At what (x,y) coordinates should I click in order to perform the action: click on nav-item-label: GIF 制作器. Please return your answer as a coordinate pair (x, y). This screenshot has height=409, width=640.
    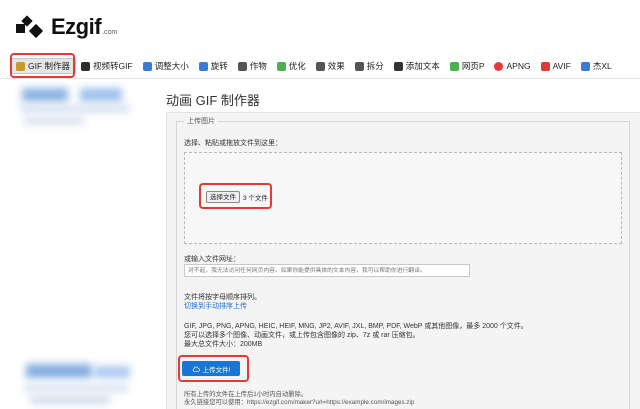
    Looking at the image, I should click on (49, 66).